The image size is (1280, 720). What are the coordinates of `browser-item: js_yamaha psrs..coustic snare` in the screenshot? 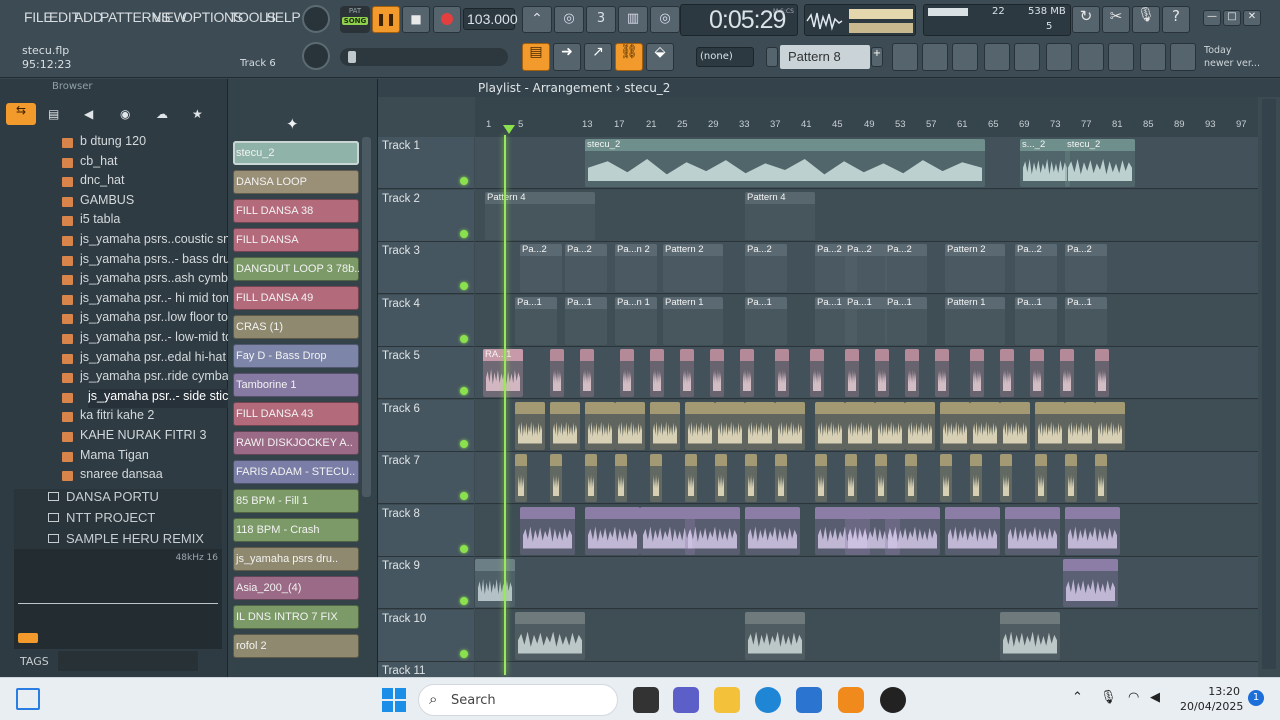 It's located at (162, 241).